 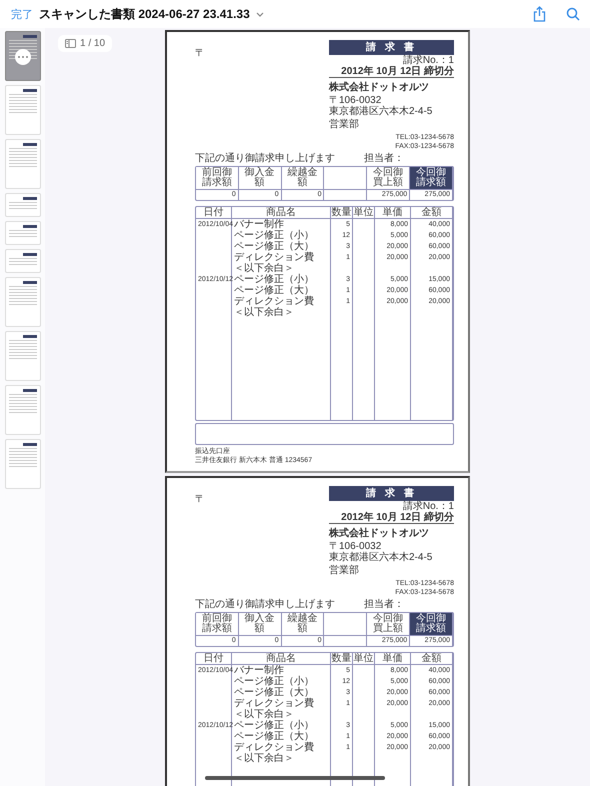 I want to click on search-icon, so click(x=573, y=14).